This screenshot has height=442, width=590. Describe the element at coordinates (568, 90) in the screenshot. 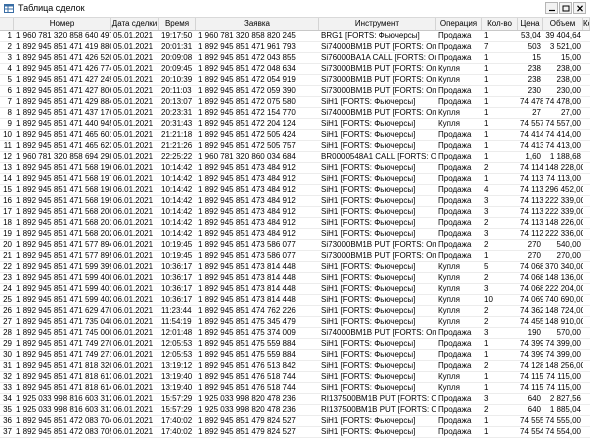

I see `cell-volume: 230,00` at that location.